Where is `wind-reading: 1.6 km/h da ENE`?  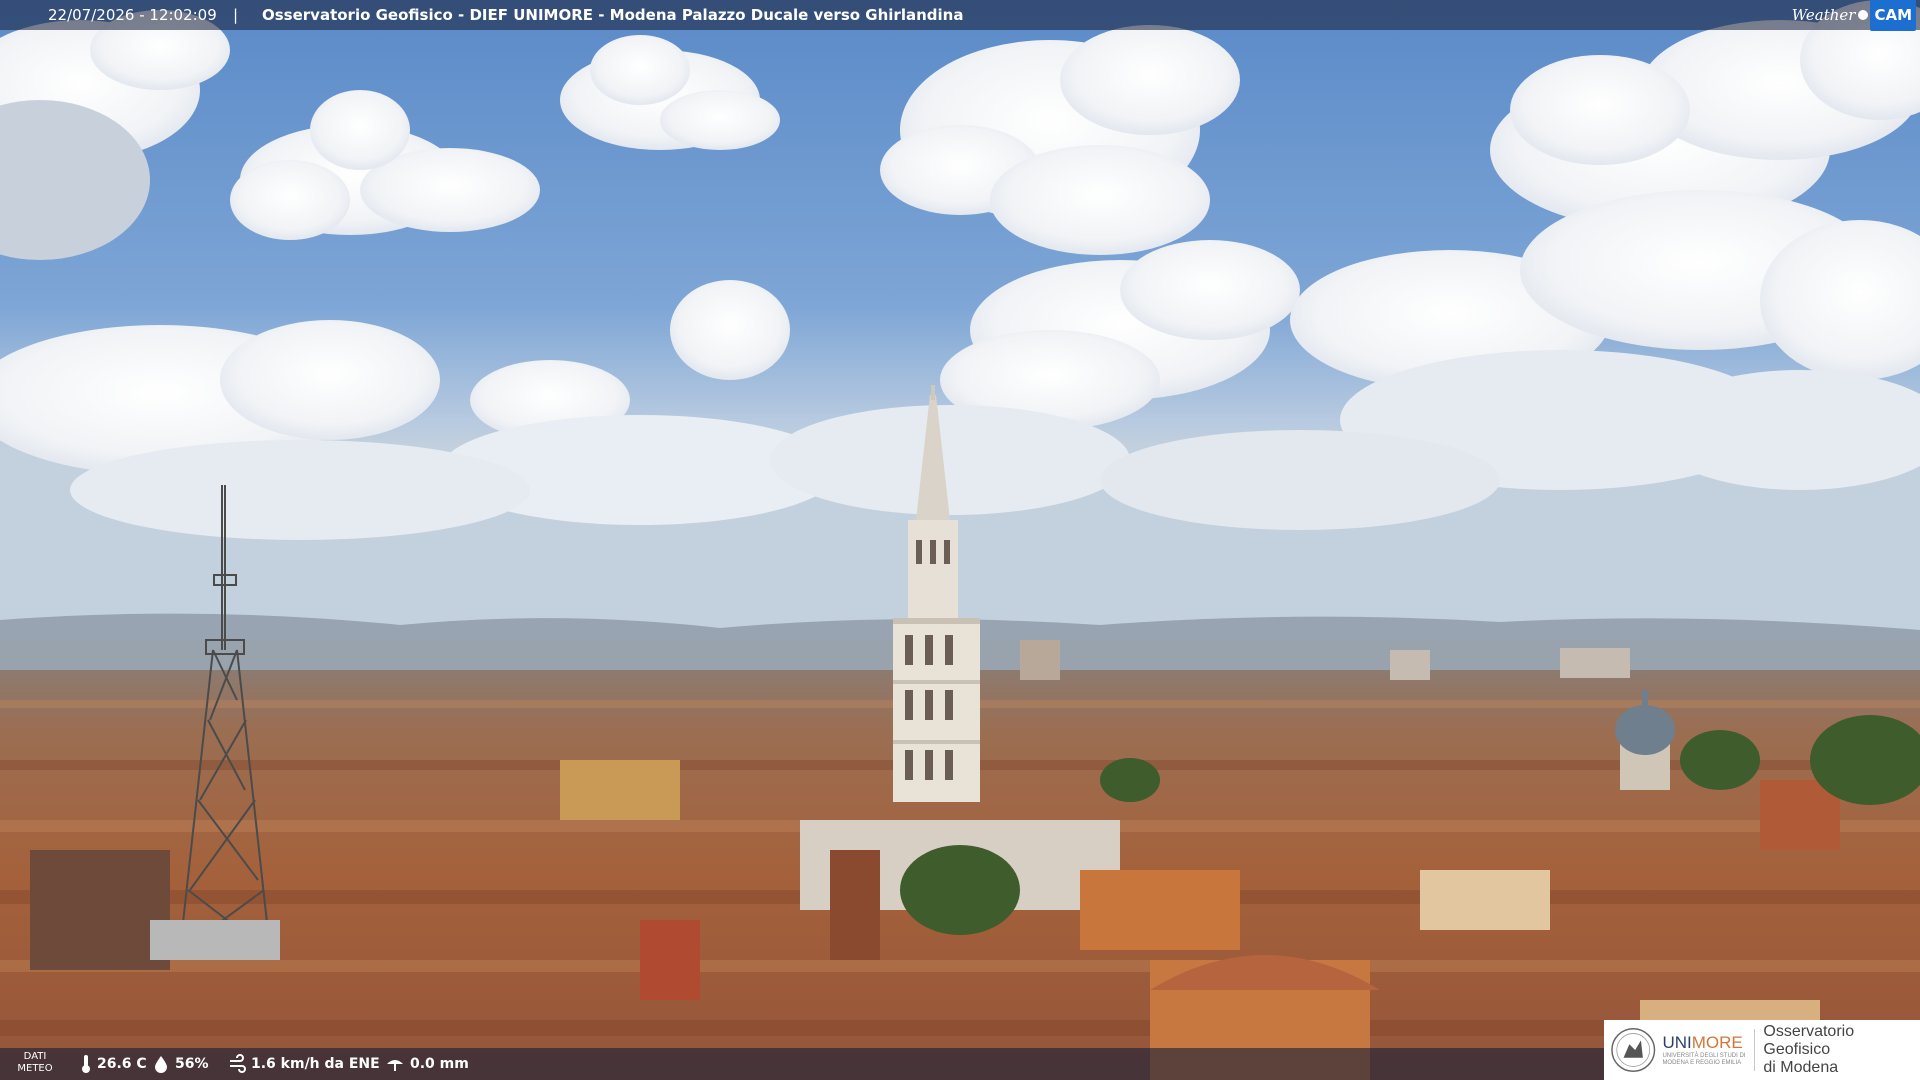
wind-reading: 1.6 km/h da ENE is located at coordinates (304, 1064).